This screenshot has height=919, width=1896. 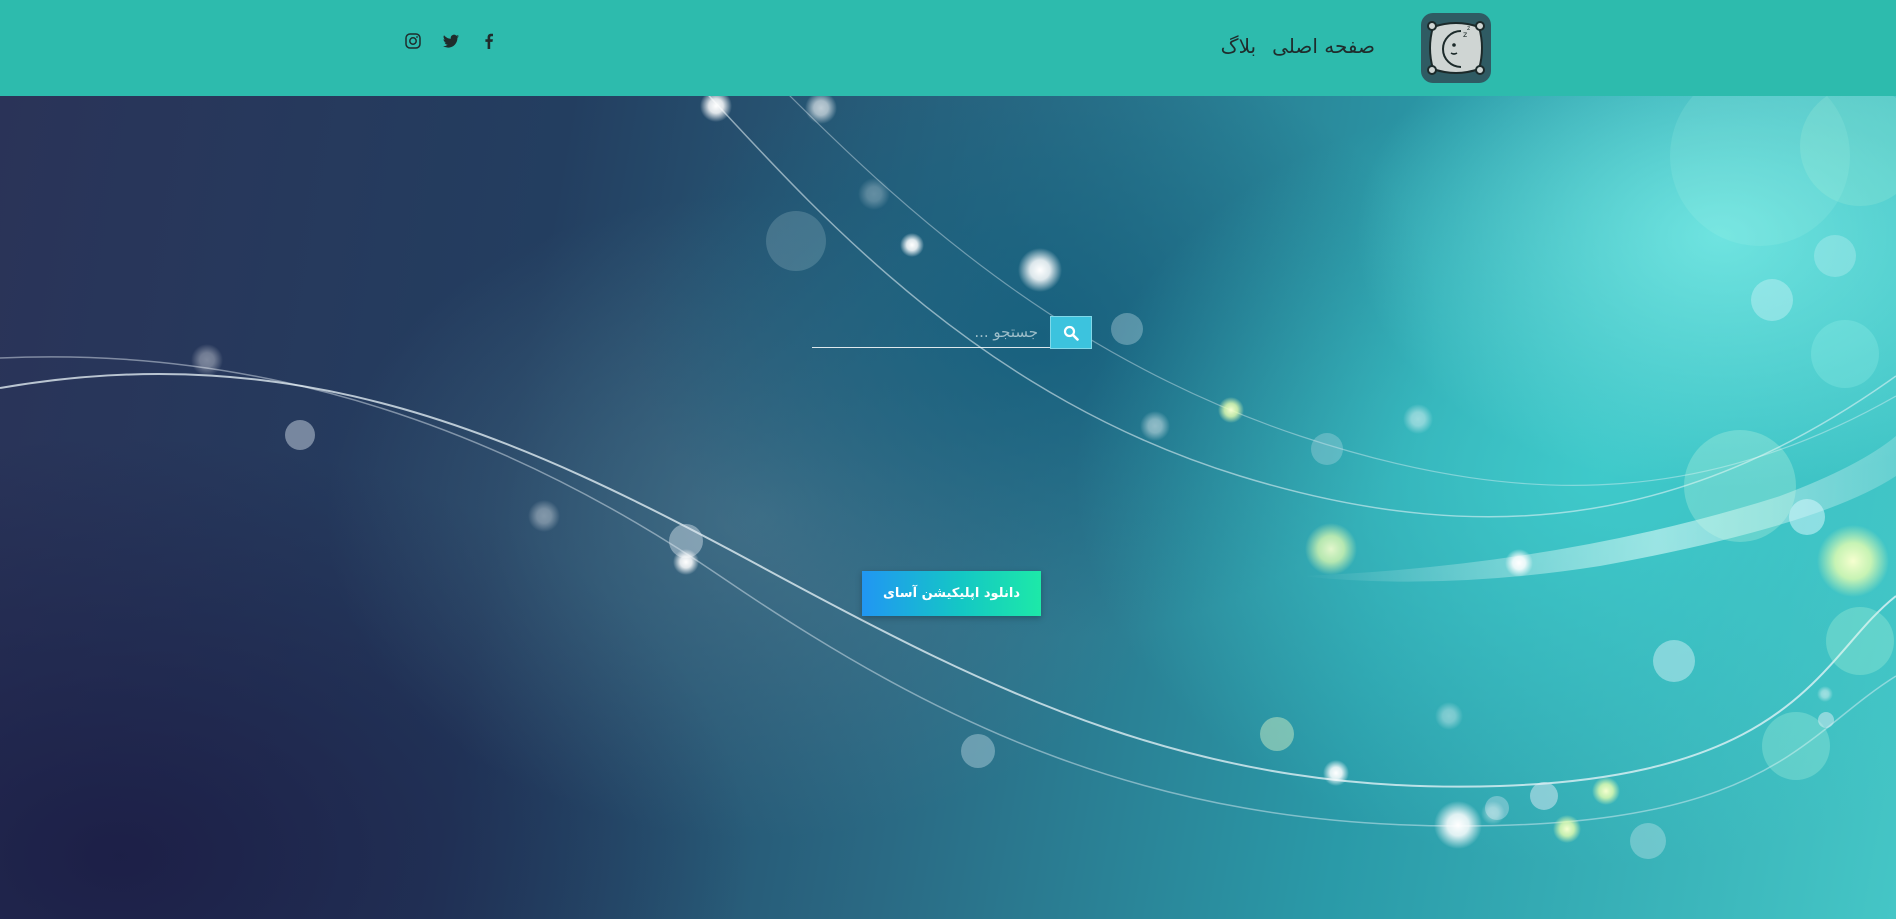 I want to click on social-links, so click(x=451, y=41).